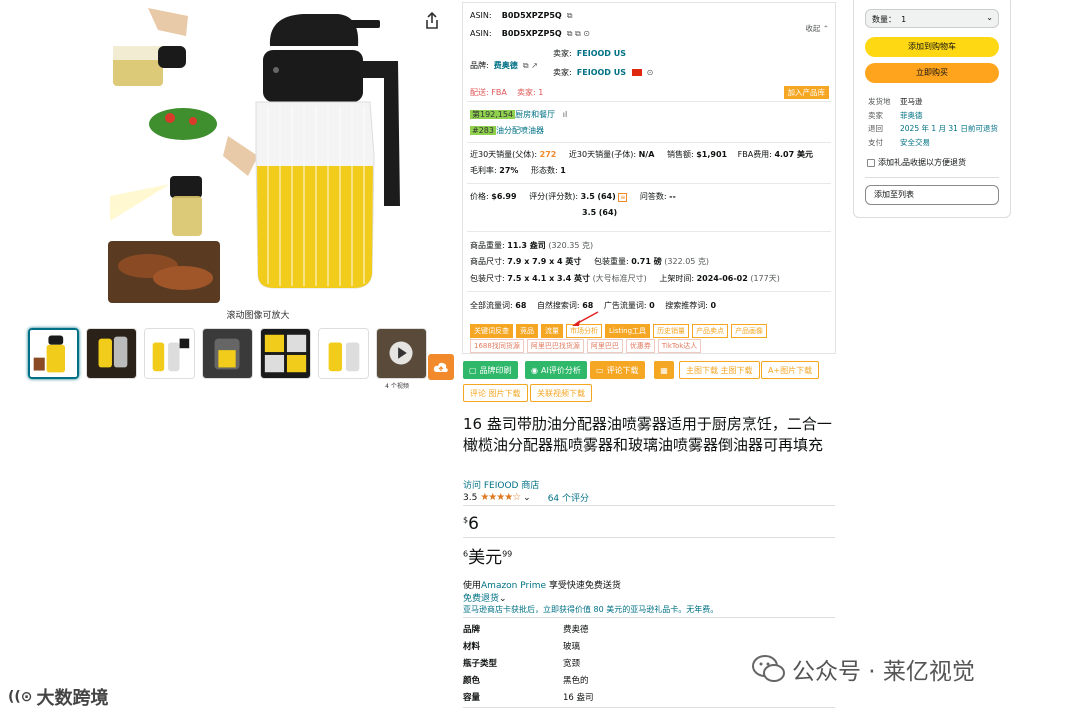 Image resolution: width=1080 pixels, height=716 pixels. I want to click on payment-link: 安全交易, so click(915, 142).